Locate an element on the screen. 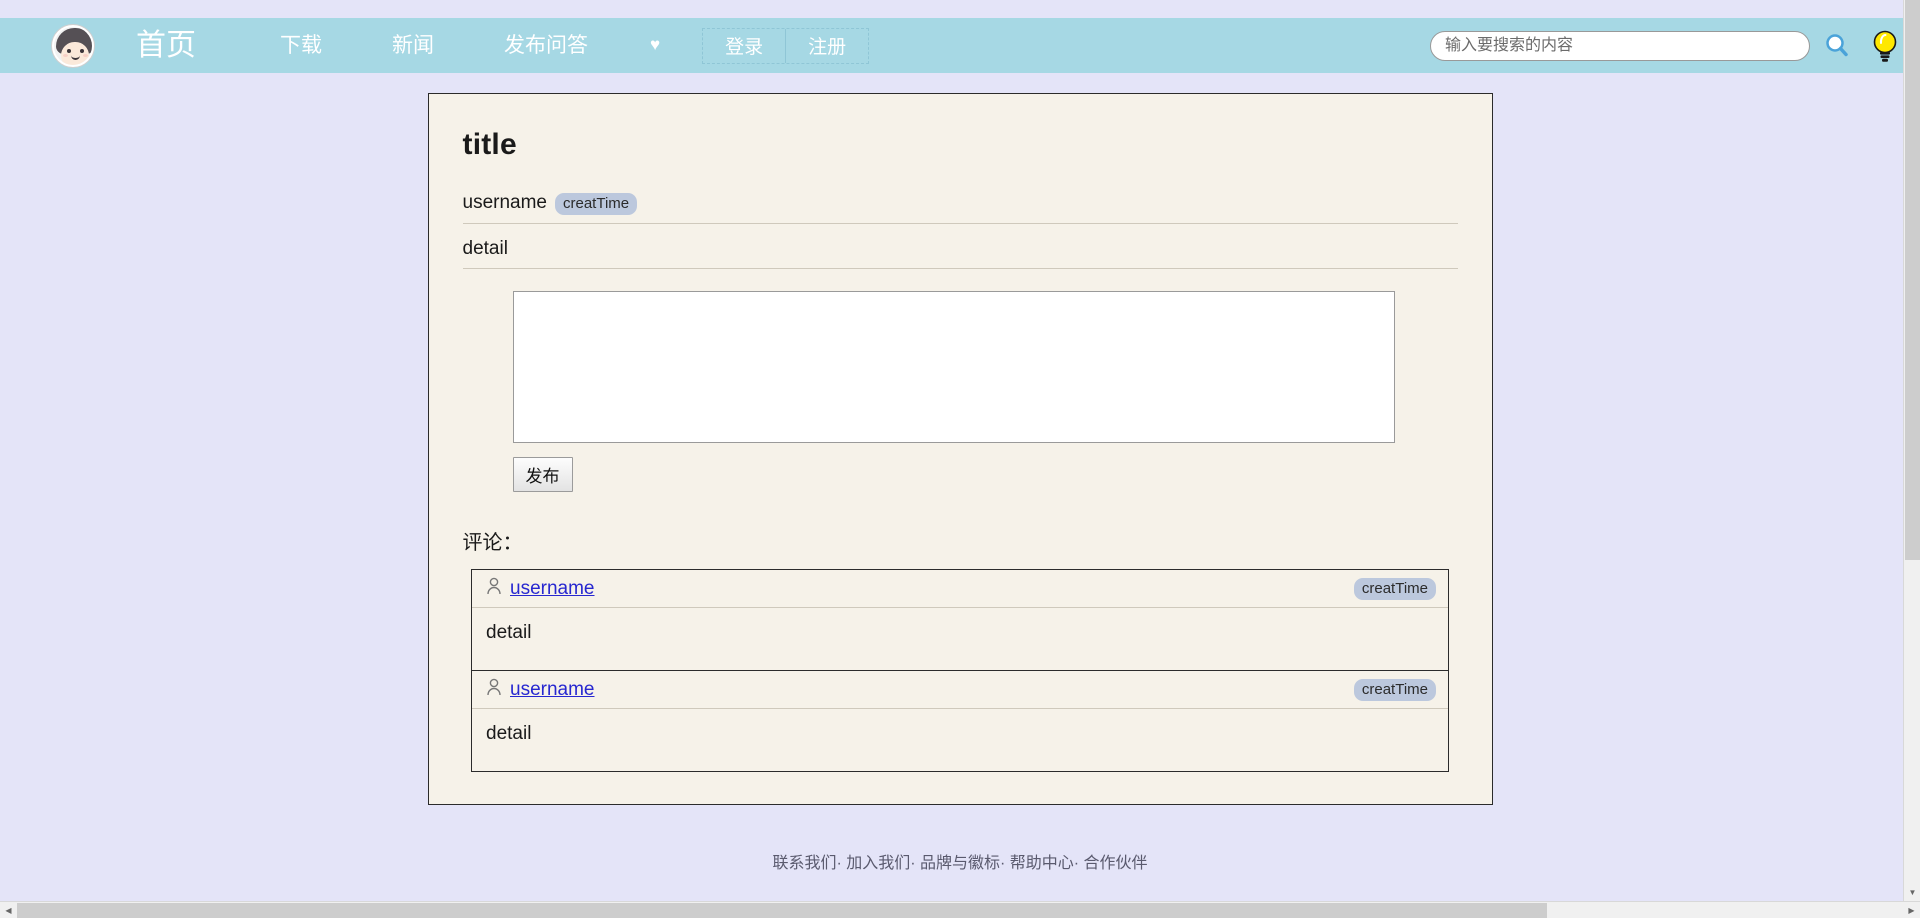 This screenshot has height=918, width=1920. nav-item-post-qa: 发布问答 is located at coordinates (546, 45).